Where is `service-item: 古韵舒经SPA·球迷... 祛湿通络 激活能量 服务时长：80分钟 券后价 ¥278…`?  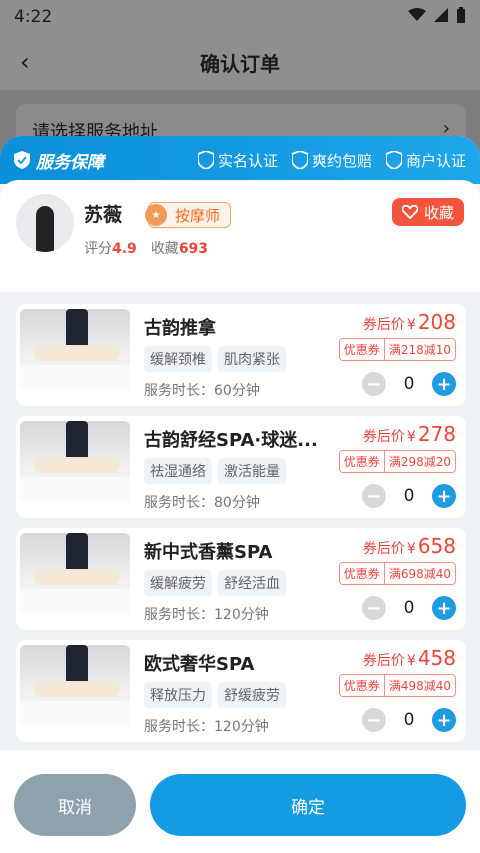
service-item: 古韵舒经SPA·球迷... 祛湿通络 激活能量 服务时长：80分钟 券后价 ¥278… is located at coordinates (241, 467).